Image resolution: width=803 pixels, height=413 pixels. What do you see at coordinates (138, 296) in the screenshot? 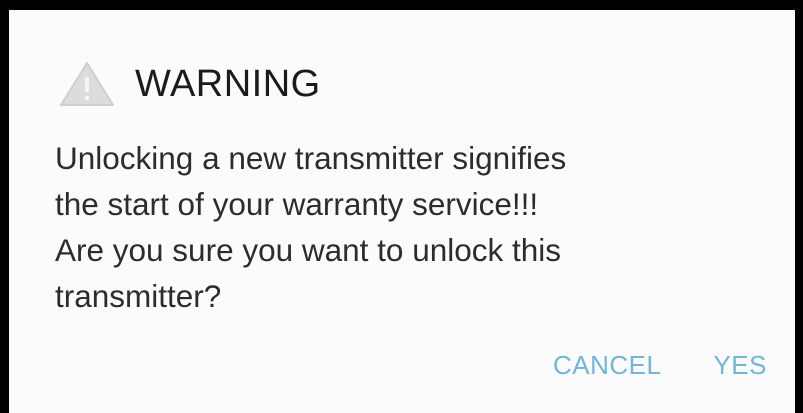
I see `message-line: transmitter?` at bounding box center [138, 296].